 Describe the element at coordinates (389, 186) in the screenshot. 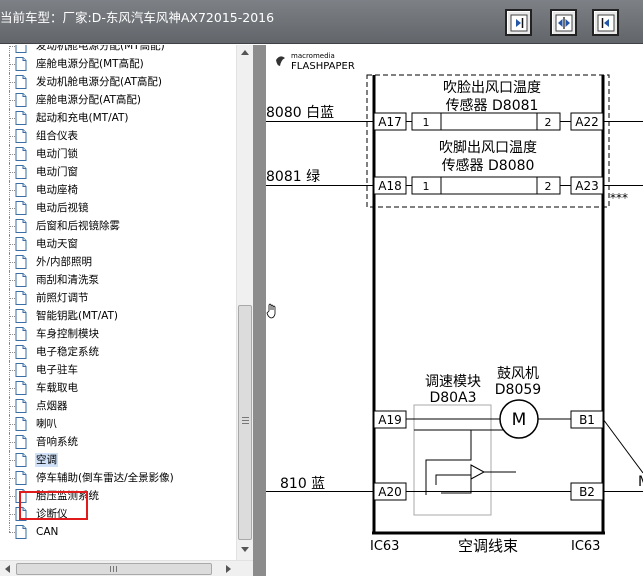

I see `pin-a18: A18` at that location.